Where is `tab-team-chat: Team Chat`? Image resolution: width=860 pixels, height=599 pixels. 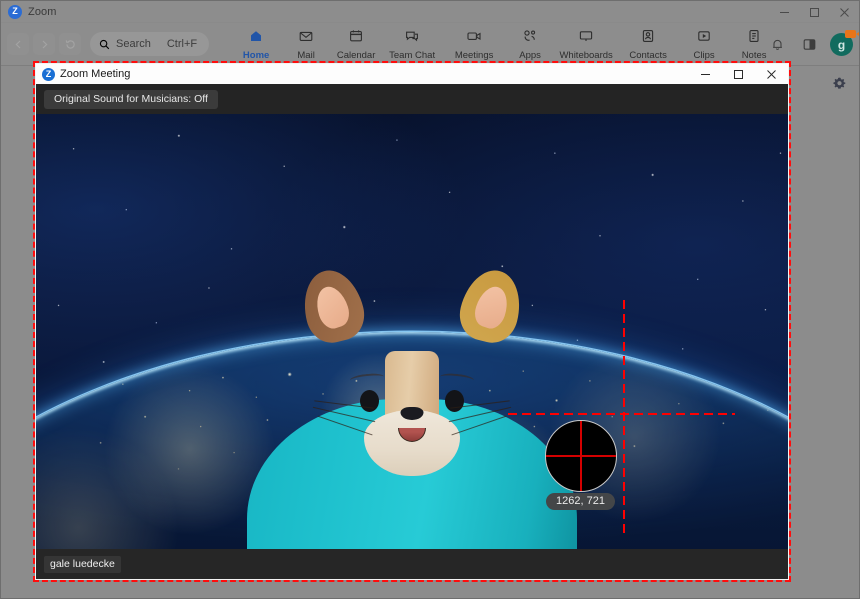 tab-team-chat: Team Chat is located at coordinates (412, 44).